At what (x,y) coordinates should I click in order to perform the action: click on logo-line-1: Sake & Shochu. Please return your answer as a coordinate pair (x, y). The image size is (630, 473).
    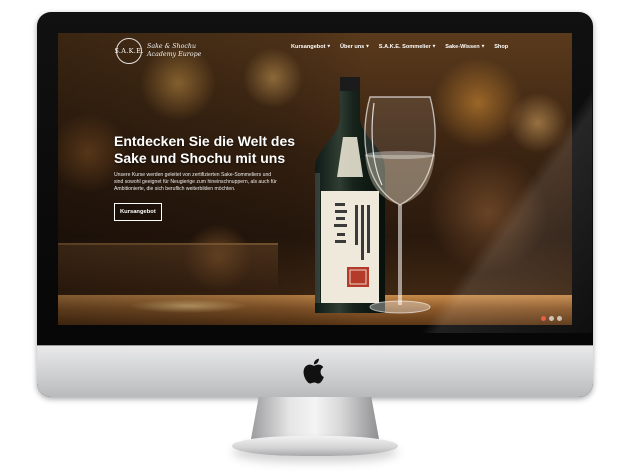
    Looking at the image, I should click on (172, 46).